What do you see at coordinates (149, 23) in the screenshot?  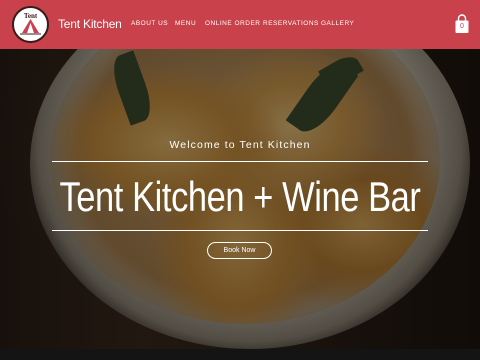 I see `nav-about-us: ABOUT US` at bounding box center [149, 23].